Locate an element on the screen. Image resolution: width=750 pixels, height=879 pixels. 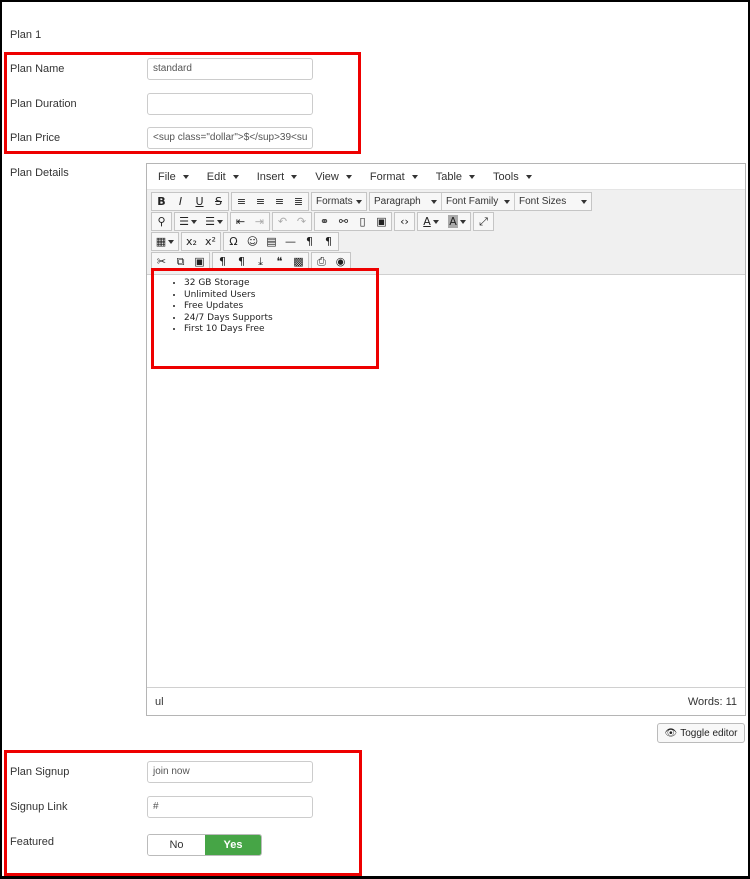
menu-table-label: Table is located at coordinates (449, 176).